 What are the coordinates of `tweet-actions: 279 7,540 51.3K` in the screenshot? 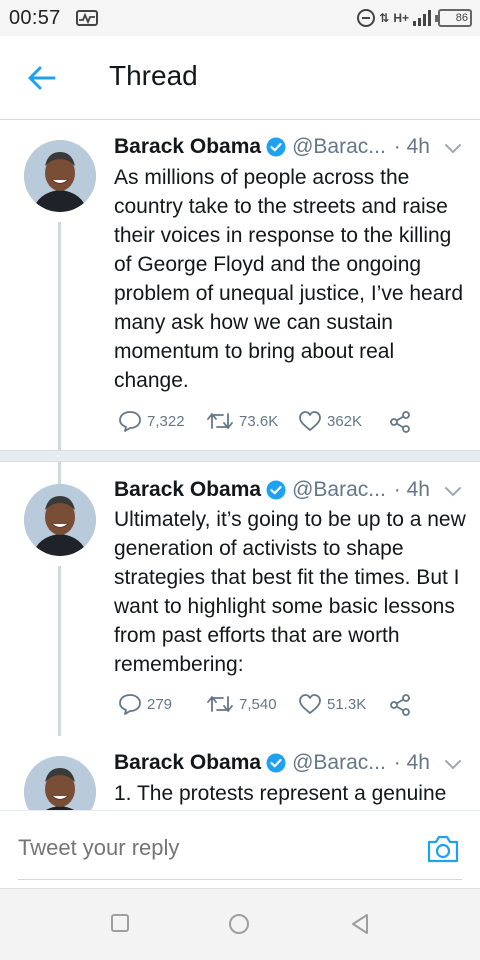 It's located at (268, 706).